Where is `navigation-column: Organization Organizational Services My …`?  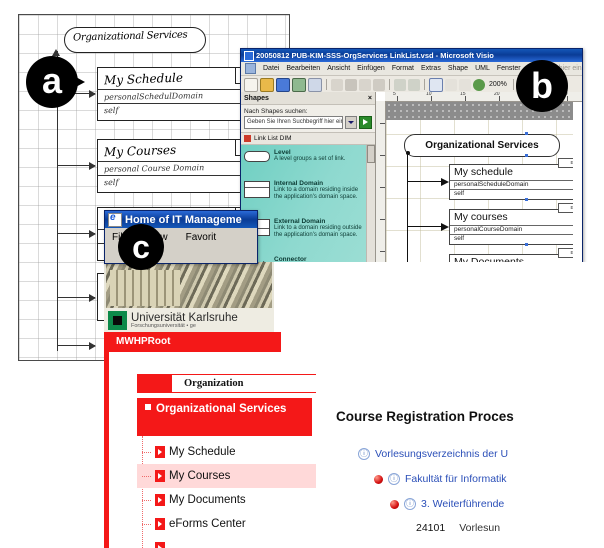
navigation-column: Organization Organizational Services My … is located at coordinates (223, 450).